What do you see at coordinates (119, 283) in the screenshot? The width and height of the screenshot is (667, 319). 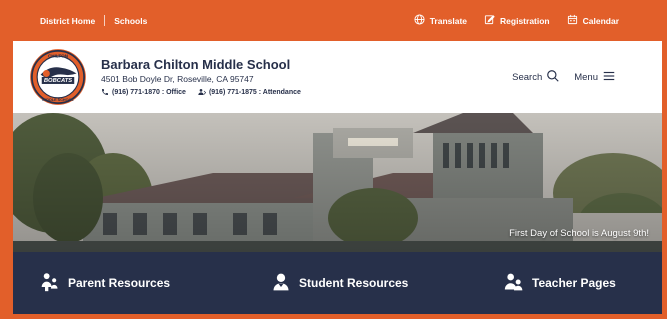 I see `parent-resources-label: Parent Resources` at bounding box center [119, 283].